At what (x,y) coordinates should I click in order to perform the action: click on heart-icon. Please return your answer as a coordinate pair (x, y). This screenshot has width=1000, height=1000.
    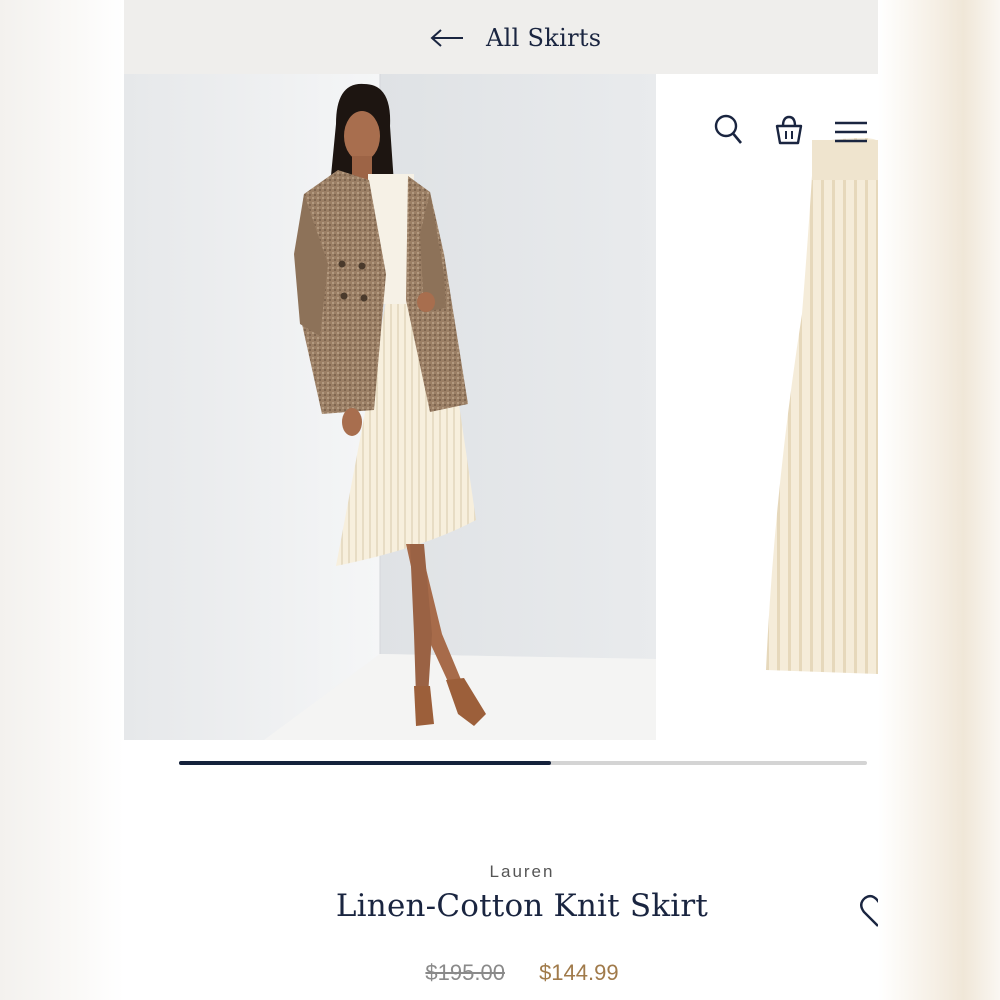
    Looking at the image, I should click on (869, 911).